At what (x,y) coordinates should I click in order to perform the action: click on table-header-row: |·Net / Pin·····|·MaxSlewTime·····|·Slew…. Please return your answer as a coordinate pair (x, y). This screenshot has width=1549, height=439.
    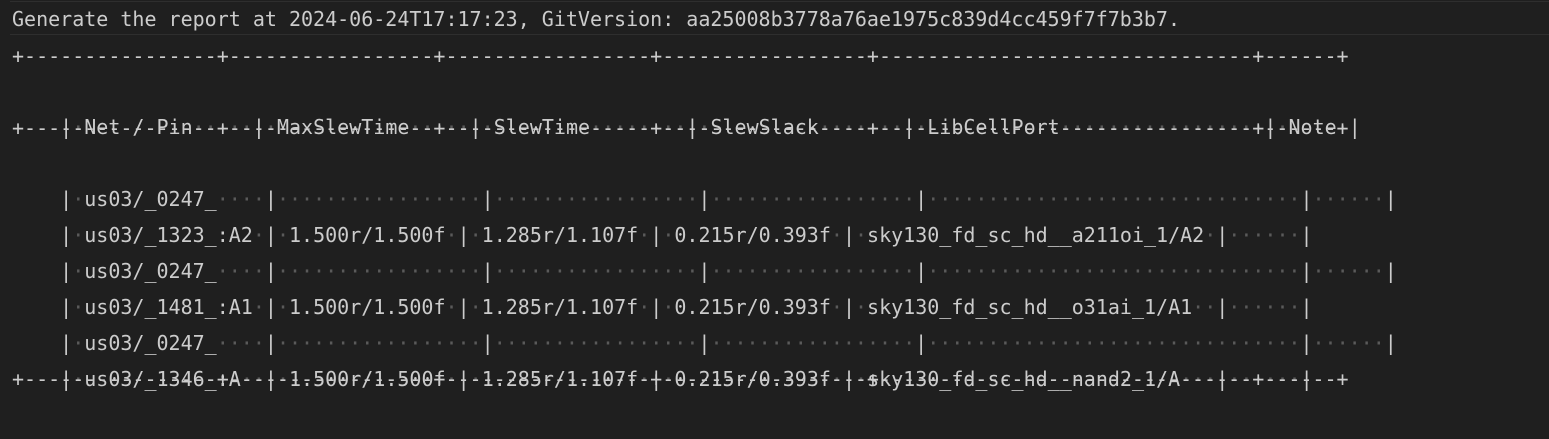
    Looking at the image, I should click on (686, 106).